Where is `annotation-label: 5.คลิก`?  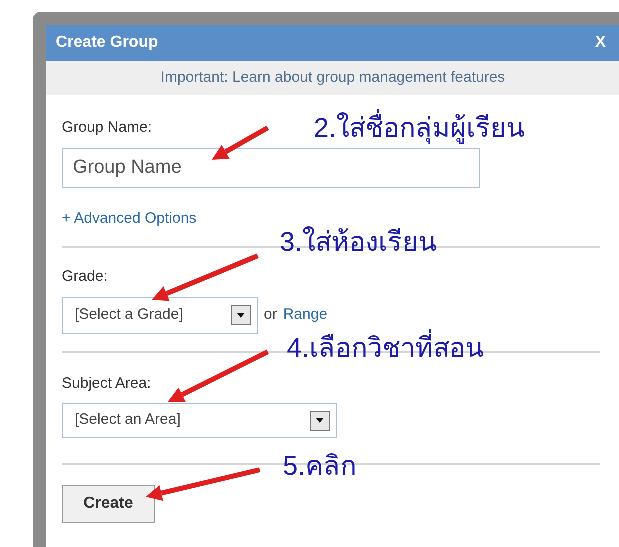 annotation-label: 5.คลิก is located at coordinates (320, 466).